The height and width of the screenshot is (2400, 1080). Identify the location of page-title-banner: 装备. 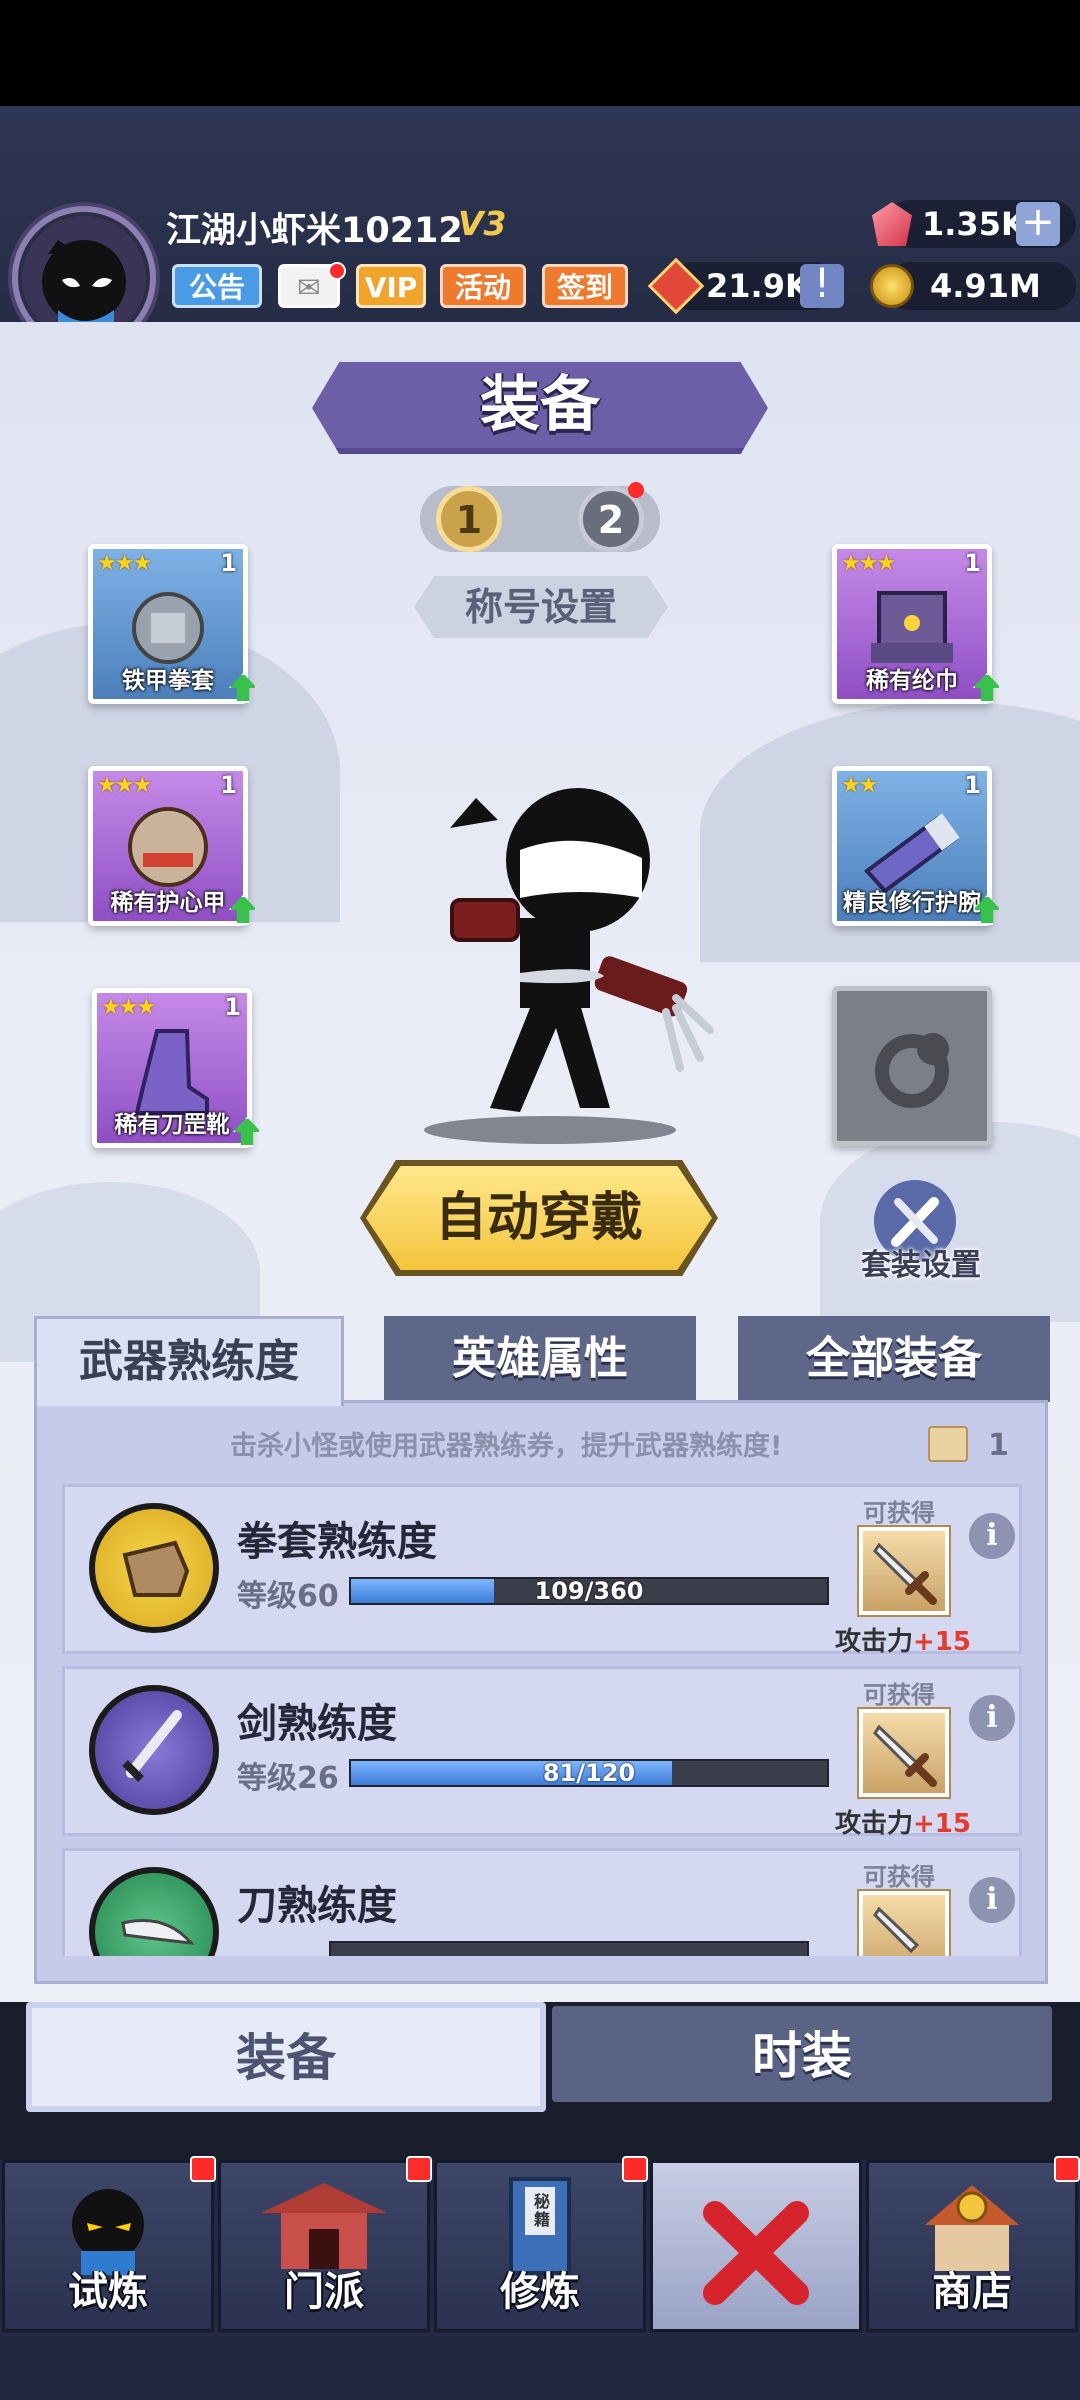
(540, 408).